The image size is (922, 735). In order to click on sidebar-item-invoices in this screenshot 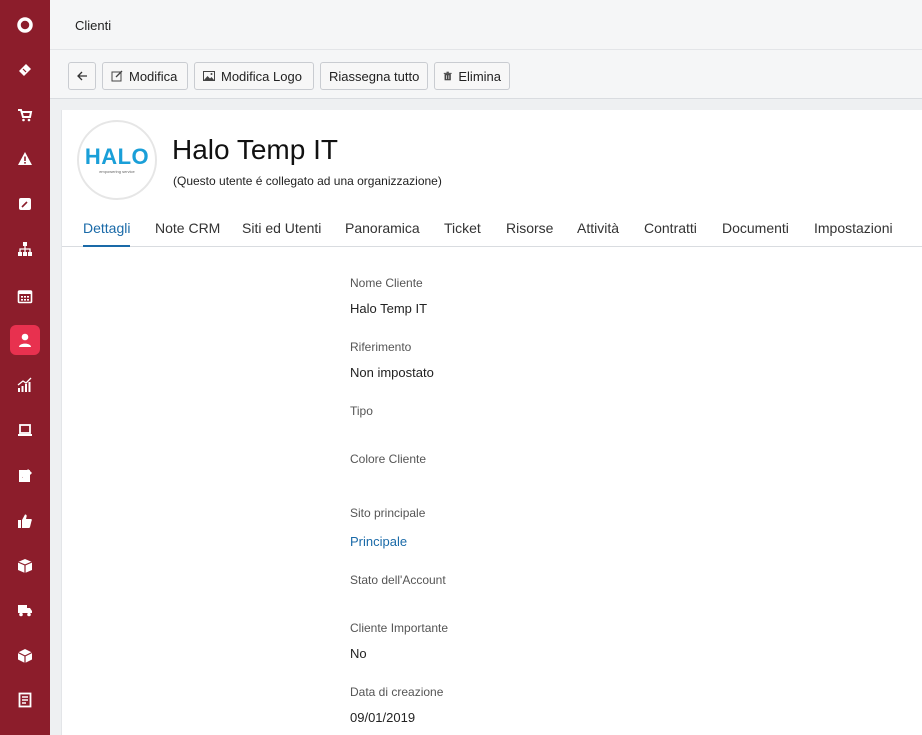, I will do `click(25, 700)`.